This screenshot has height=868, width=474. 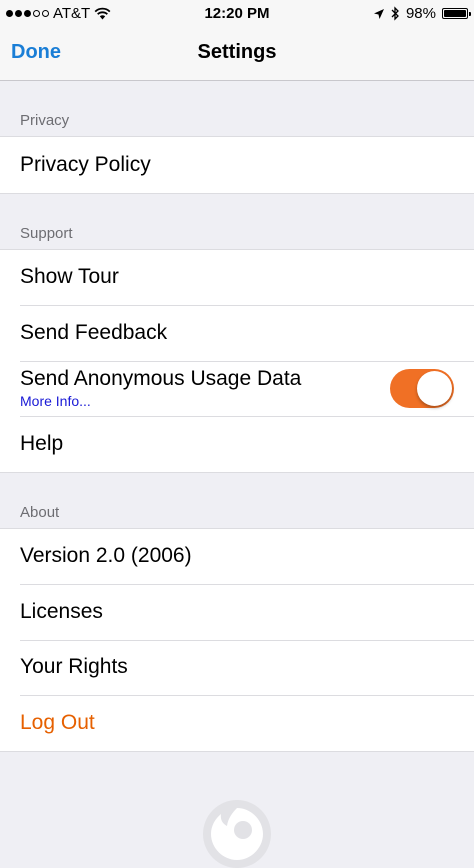 I want to click on usage-data-toggle, so click(x=422, y=388).